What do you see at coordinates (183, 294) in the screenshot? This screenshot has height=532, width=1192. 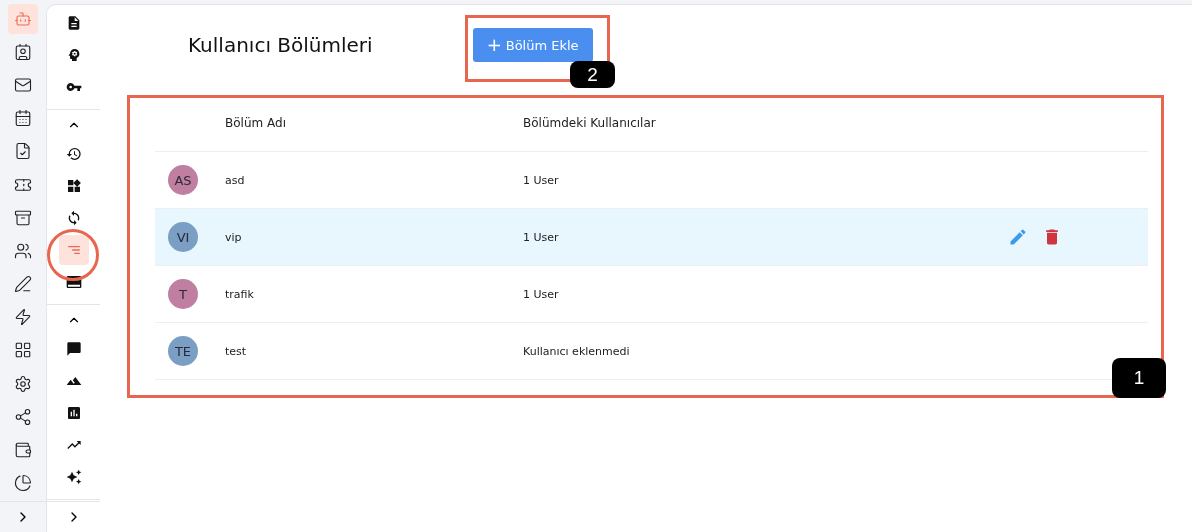 I see `avatar: T` at bounding box center [183, 294].